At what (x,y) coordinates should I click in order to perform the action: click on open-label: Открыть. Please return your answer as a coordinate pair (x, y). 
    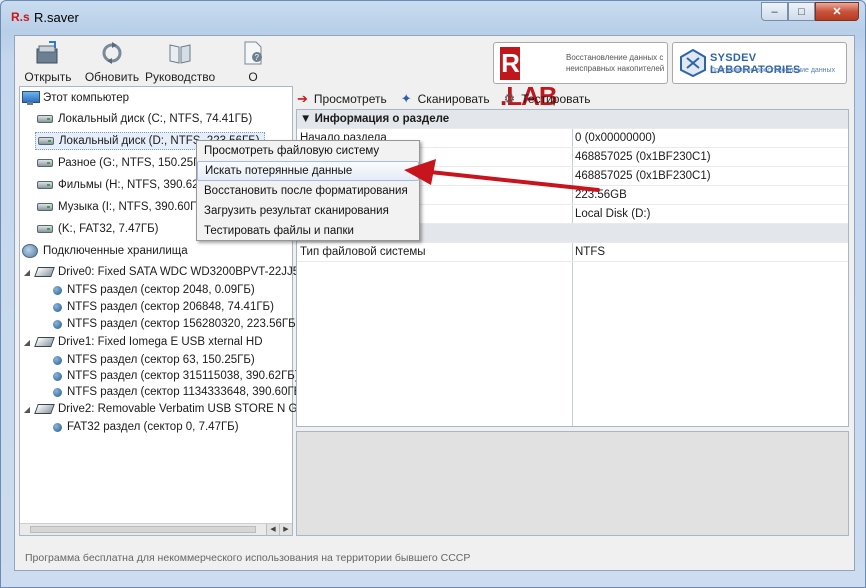
    Looking at the image, I should click on (48, 77).